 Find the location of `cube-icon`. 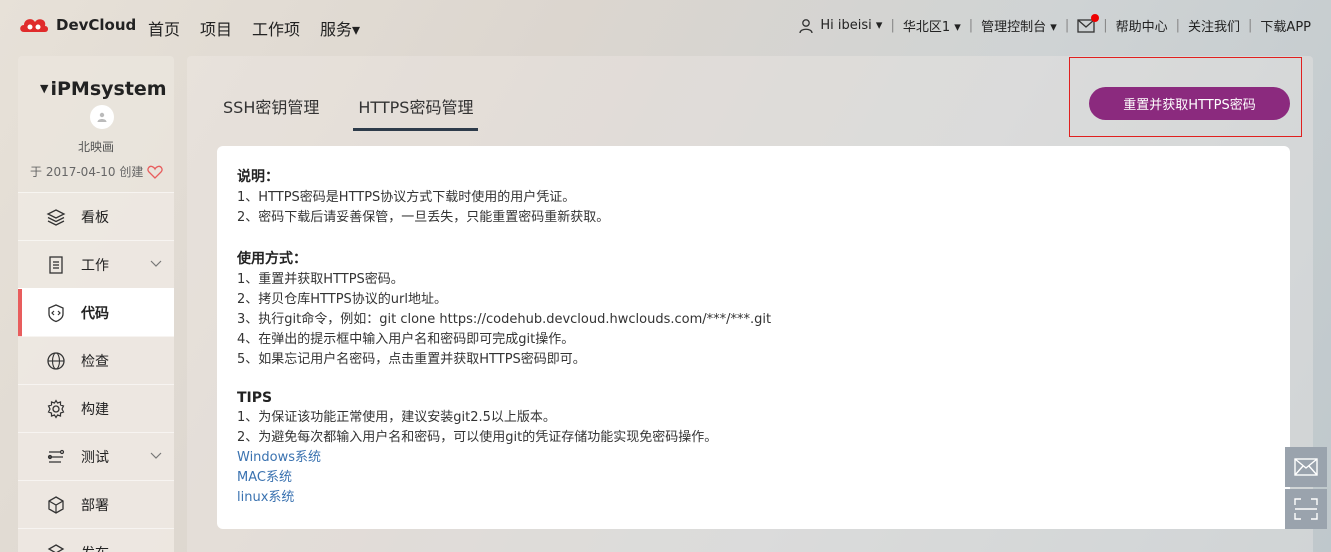

cube-icon is located at coordinates (56, 504).